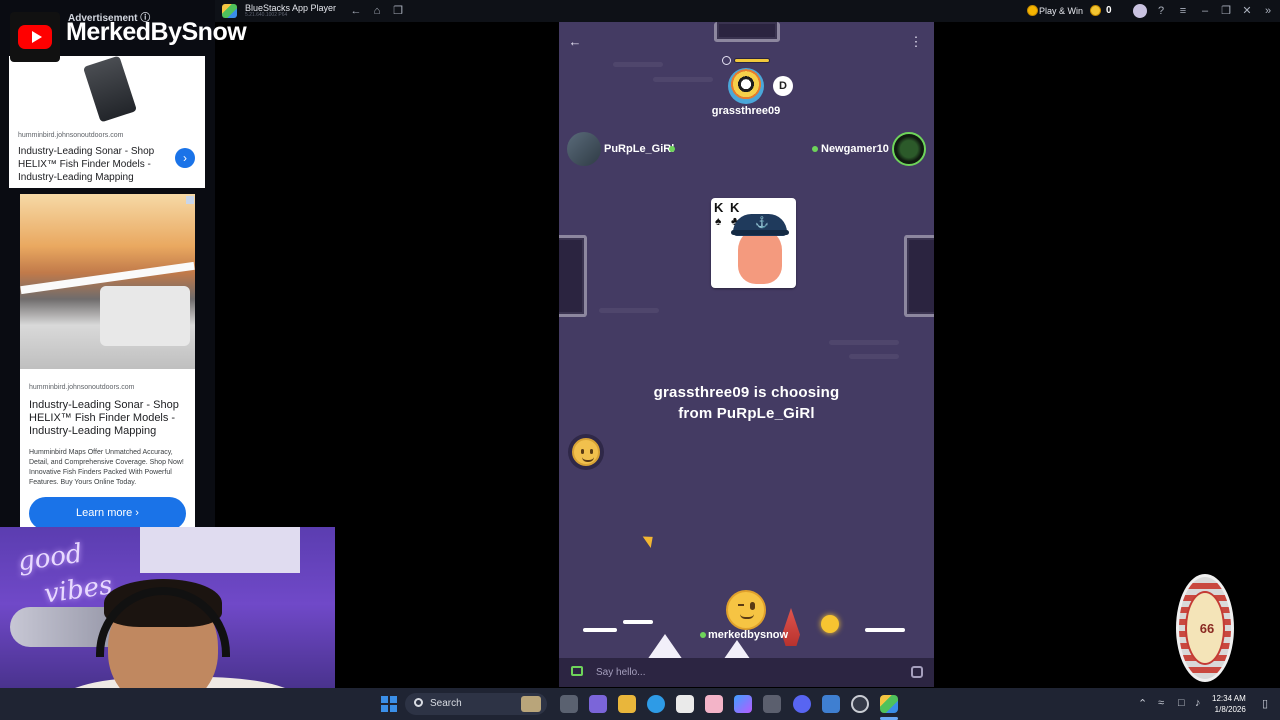 The width and height of the screenshot is (1280, 720). What do you see at coordinates (772, 704) in the screenshot?
I see `settings-icon` at bounding box center [772, 704].